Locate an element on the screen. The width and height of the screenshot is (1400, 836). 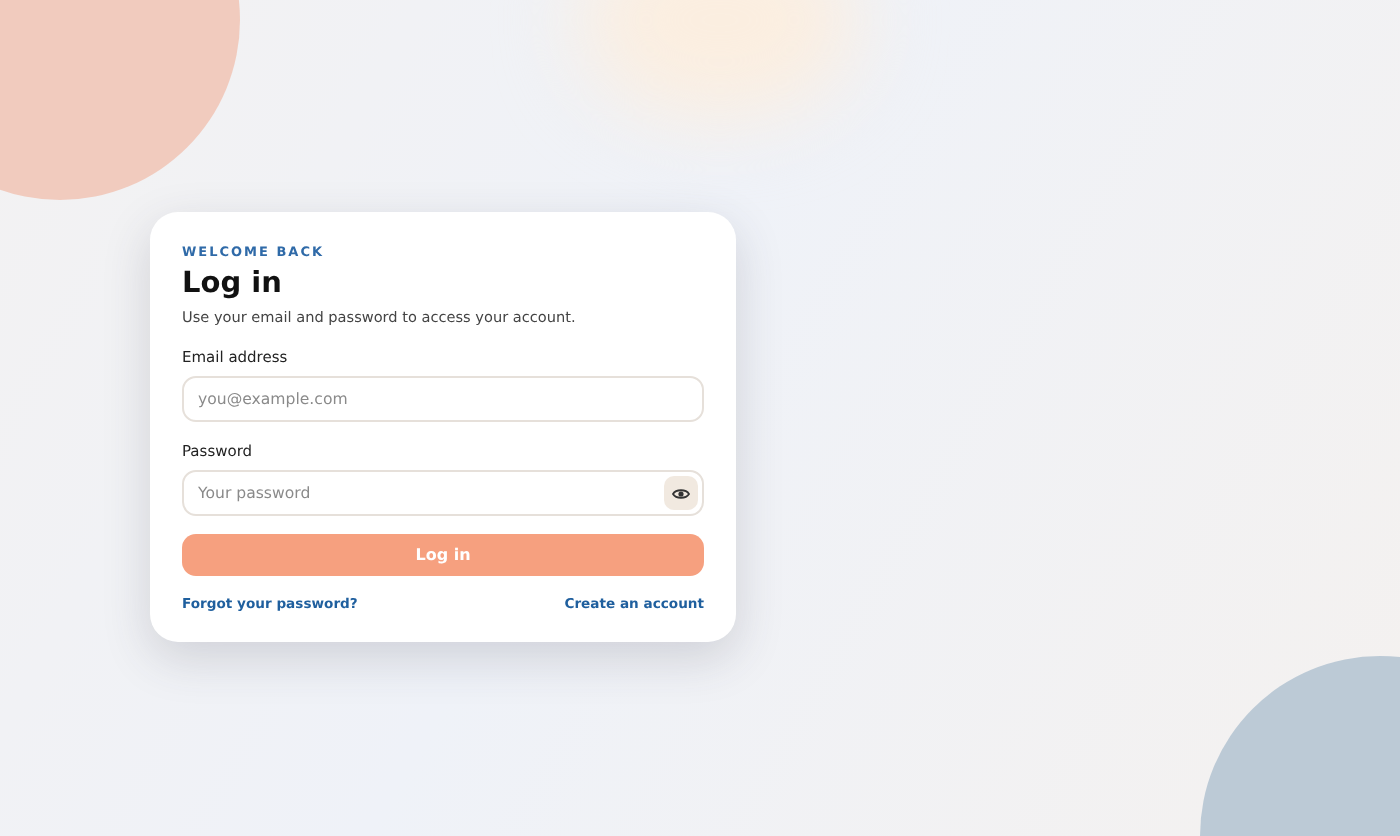
title: Log in is located at coordinates (233, 284).